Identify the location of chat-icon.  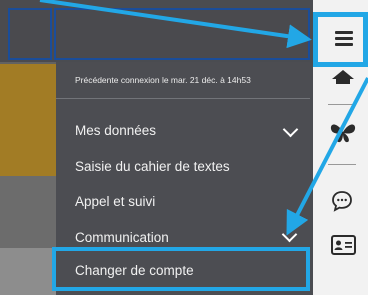
(342, 201).